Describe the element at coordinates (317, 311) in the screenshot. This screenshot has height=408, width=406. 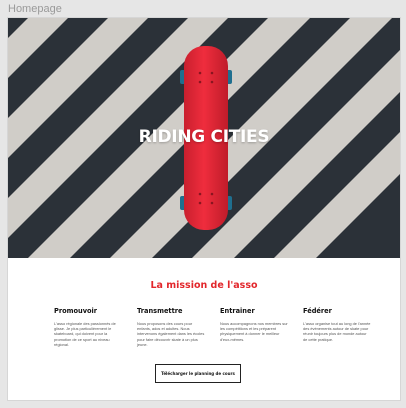
I see `column-title: Fédérer` at that location.